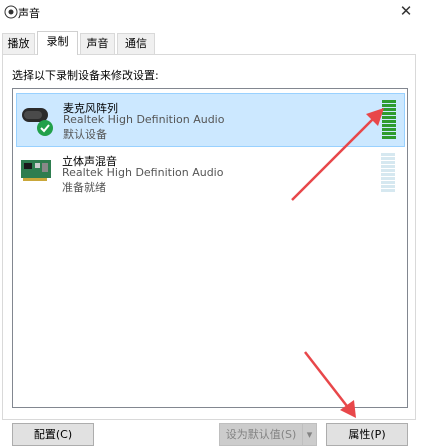 This screenshot has width=421, height=448. Describe the element at coordinates (85, 75) in the screenshot. I see `instruction-text: 选择以下录制设备来修改设置:` at that location.